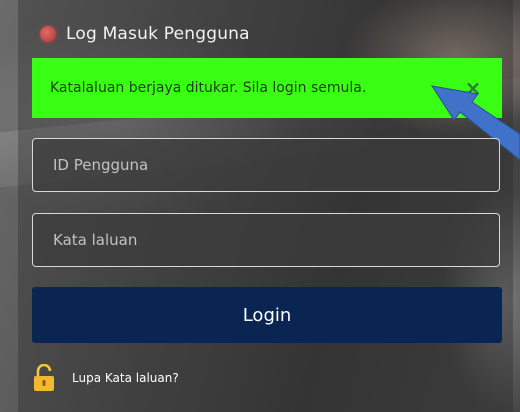 This screenshot has width=520, height=412. I want to click on login-header: Log Masuk Pengguna, so click(145, 34).